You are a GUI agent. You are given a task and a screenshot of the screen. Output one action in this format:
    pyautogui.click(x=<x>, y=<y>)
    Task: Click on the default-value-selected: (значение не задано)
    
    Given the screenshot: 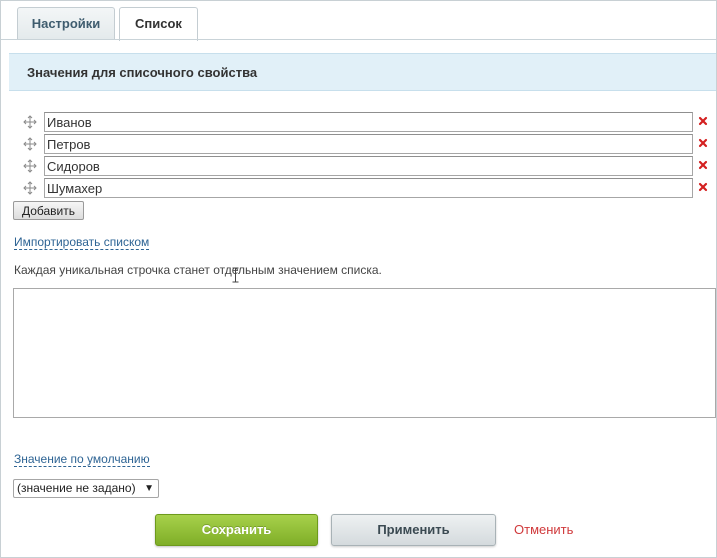 What is the action you would take?
    pyautogui.click(x=76, y=488)
    